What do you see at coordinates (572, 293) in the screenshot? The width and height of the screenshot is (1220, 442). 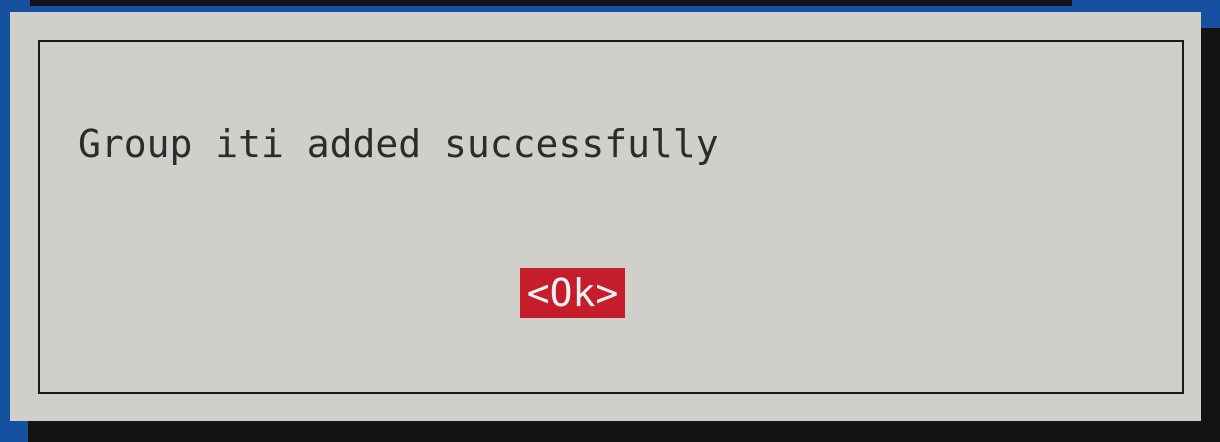 I see `ok-button: <Ok>` at bounding box center [572, 293].